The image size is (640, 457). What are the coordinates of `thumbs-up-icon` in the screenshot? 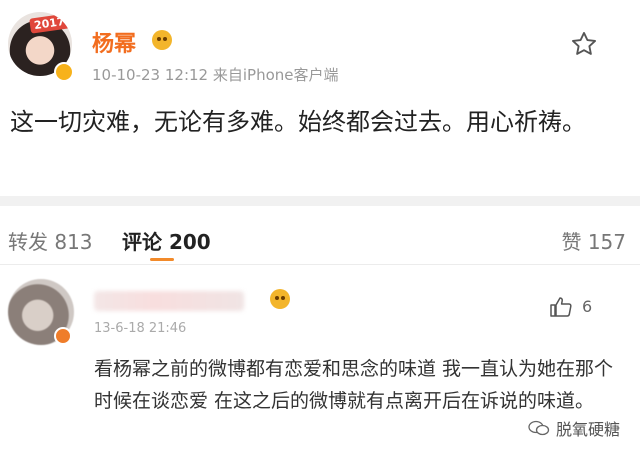 It's located at (561, 307).